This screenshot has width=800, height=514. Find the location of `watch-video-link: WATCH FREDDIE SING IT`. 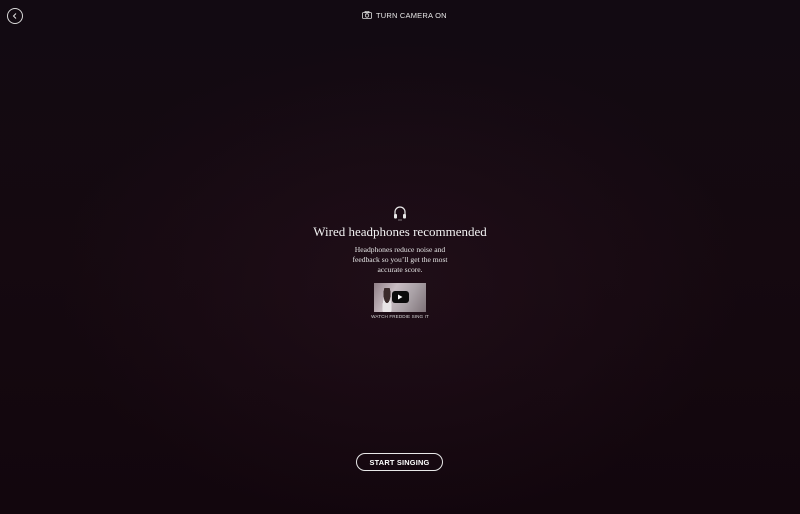

watch-video-link: WATCH FREDDIE SING IT is located at coordinates (400, 301).